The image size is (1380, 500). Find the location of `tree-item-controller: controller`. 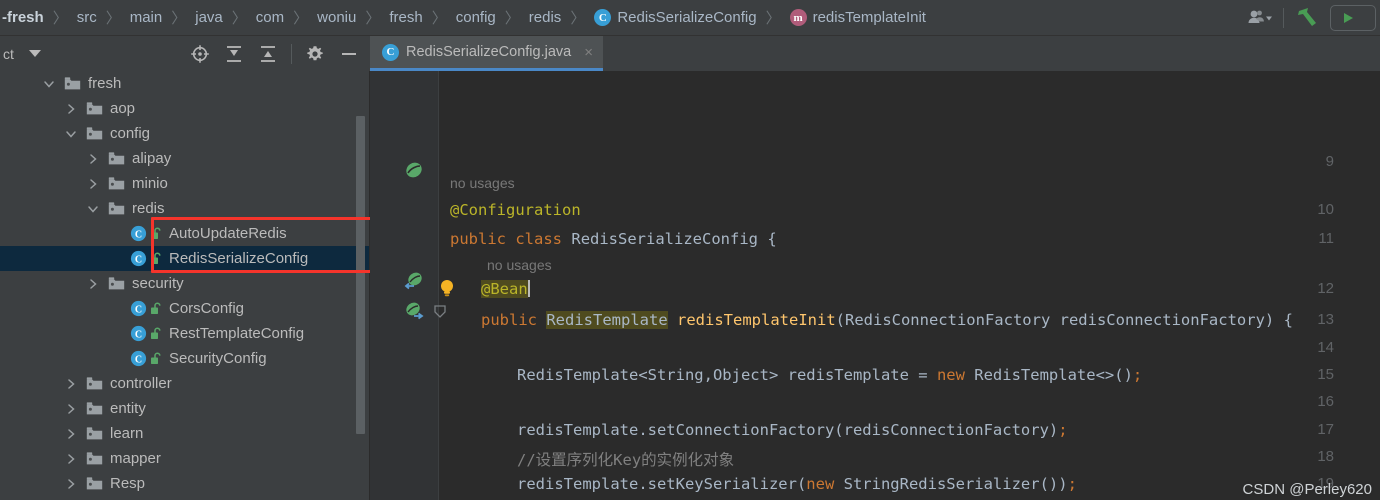

tree-item-controller: controller is located at coordinates (185, 383).